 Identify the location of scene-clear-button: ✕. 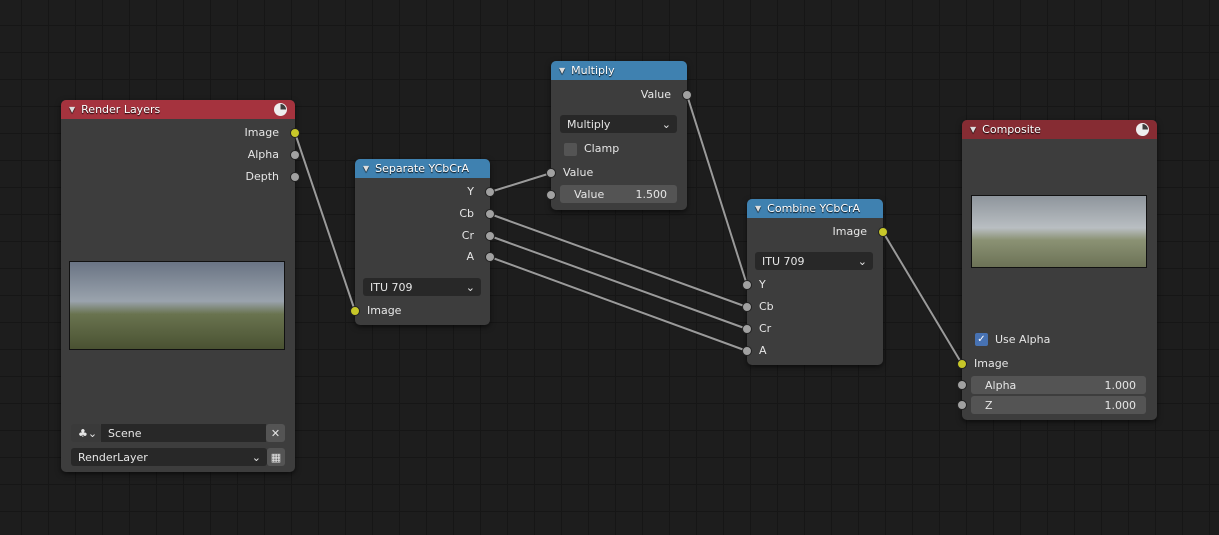
(275, 433).